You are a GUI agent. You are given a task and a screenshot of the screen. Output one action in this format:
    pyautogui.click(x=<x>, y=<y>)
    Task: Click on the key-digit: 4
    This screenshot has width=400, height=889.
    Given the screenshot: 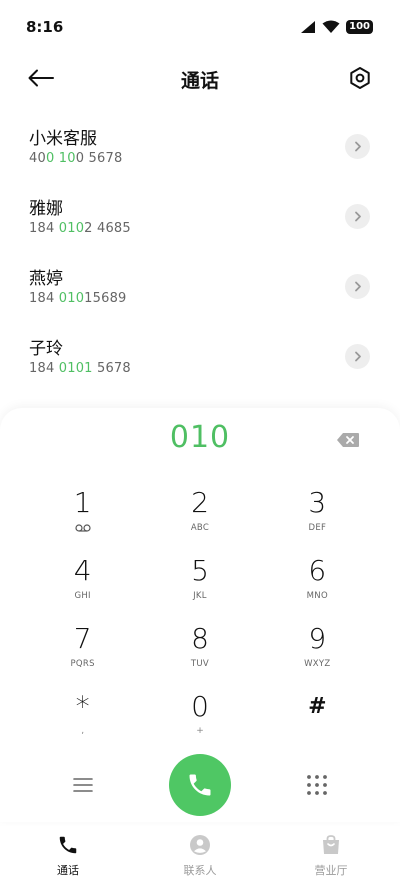 What is the action you would take?
    pyautogui.click(x=82, y=570)
    